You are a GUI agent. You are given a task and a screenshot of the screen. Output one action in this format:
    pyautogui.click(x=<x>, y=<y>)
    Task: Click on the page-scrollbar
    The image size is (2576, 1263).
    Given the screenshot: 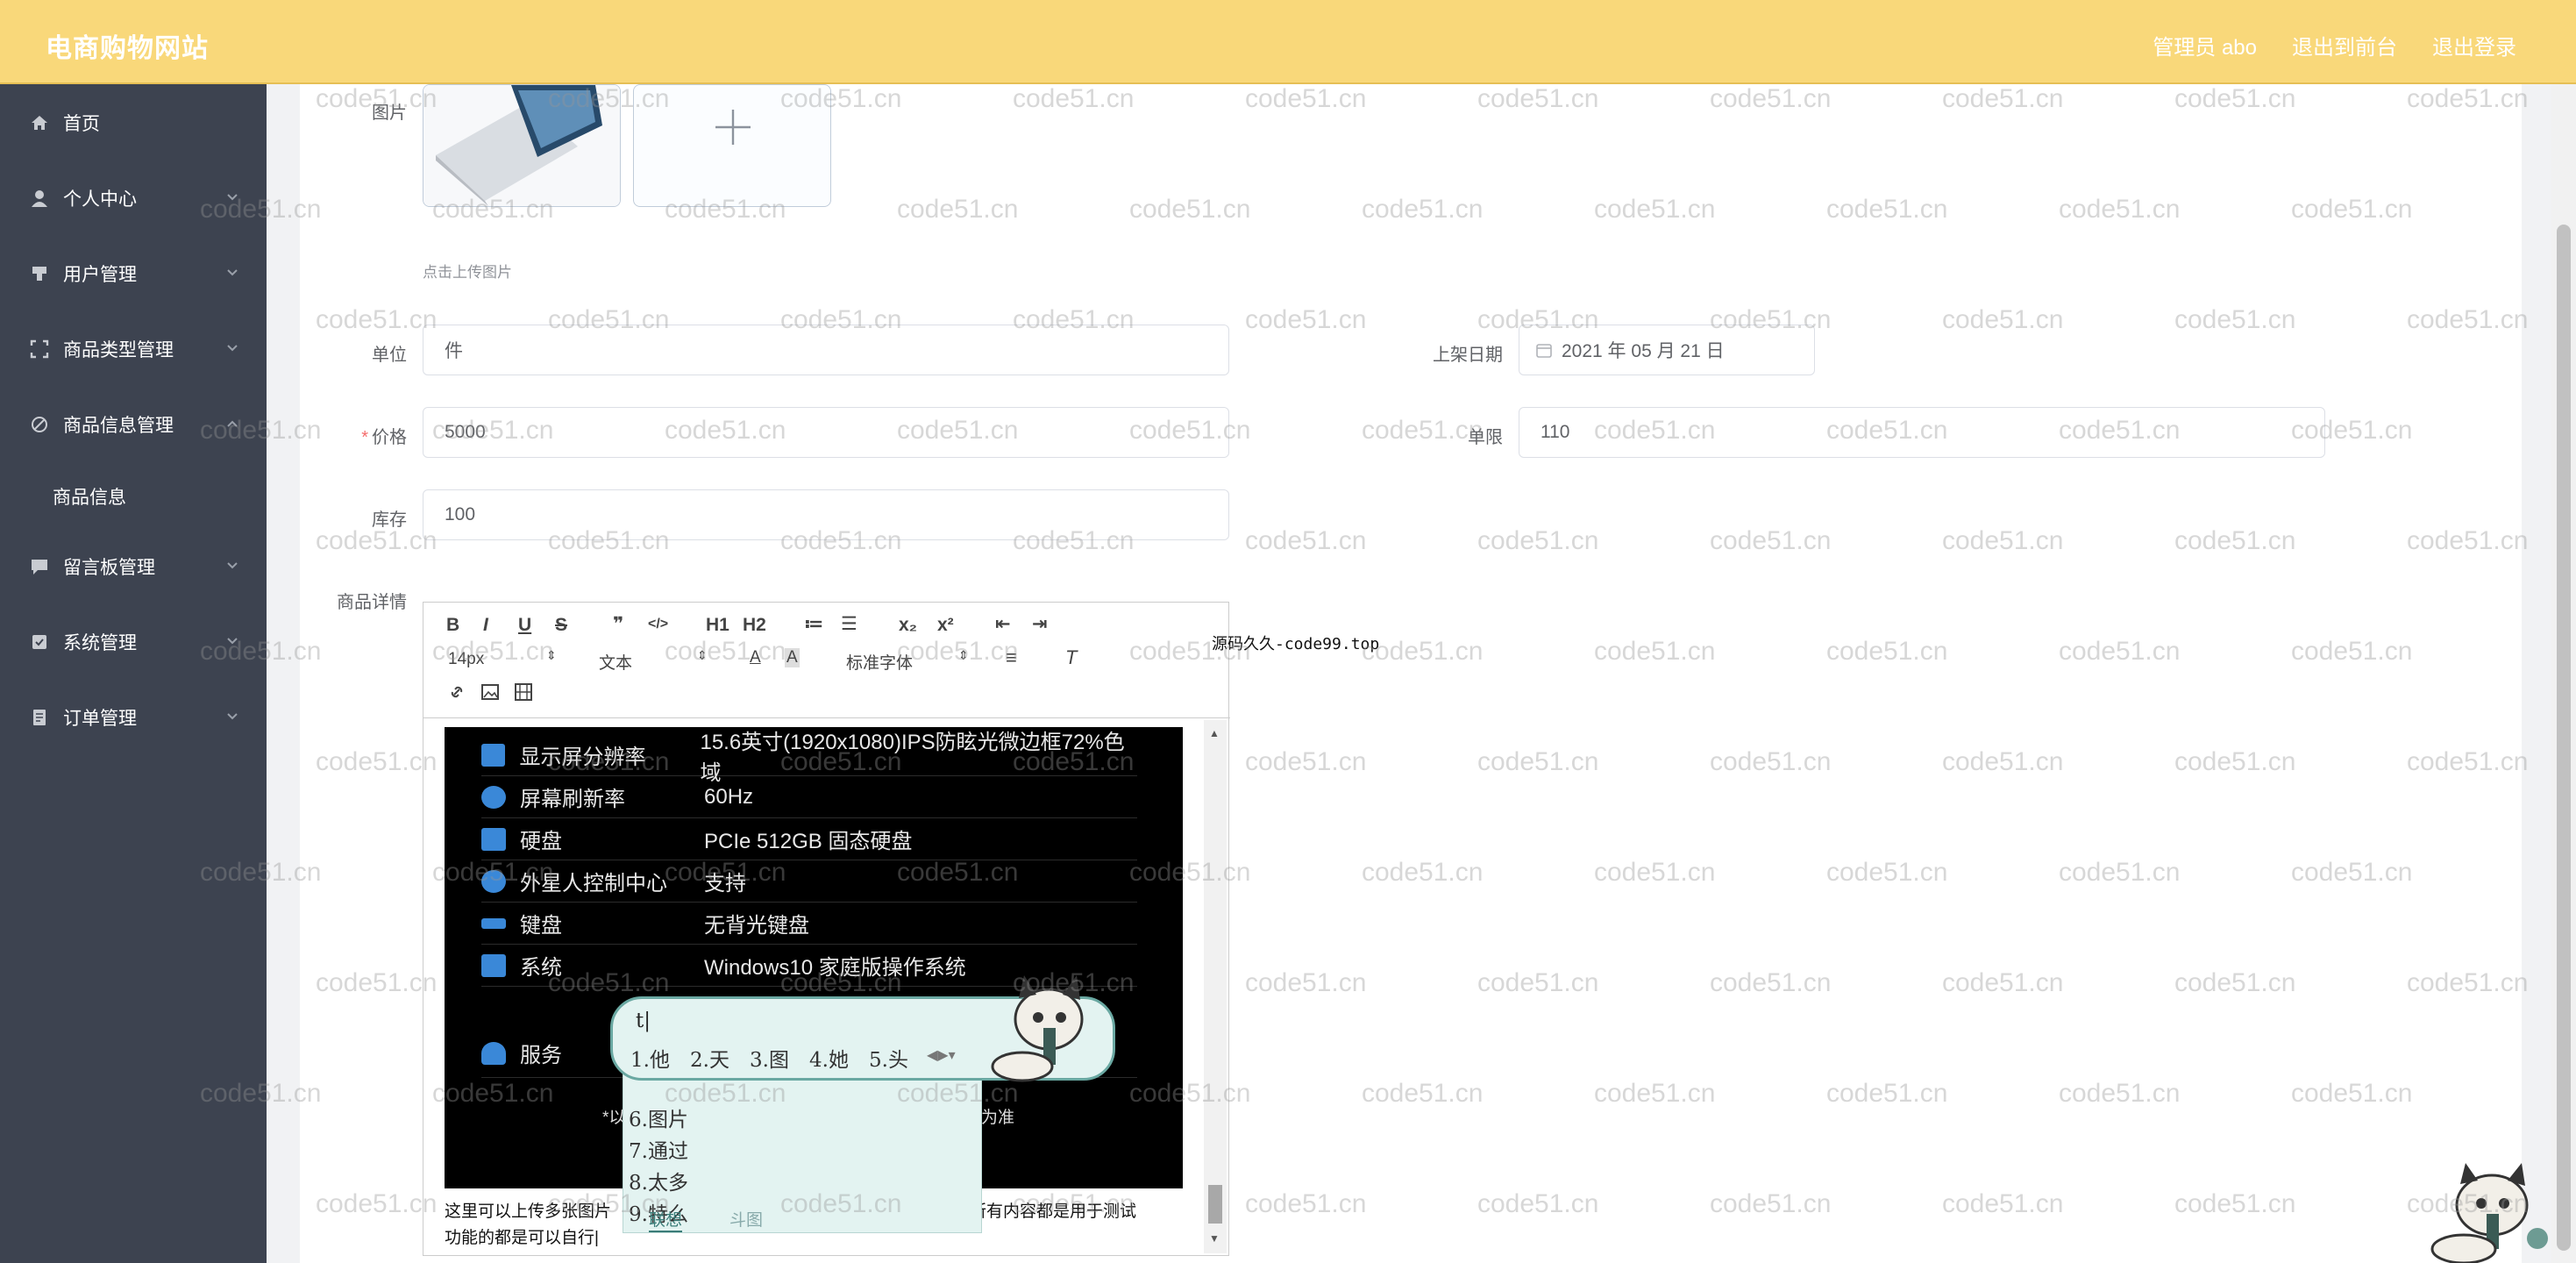 What is the action you would take?
    pyautogui.click(x=2563, y=673)
    